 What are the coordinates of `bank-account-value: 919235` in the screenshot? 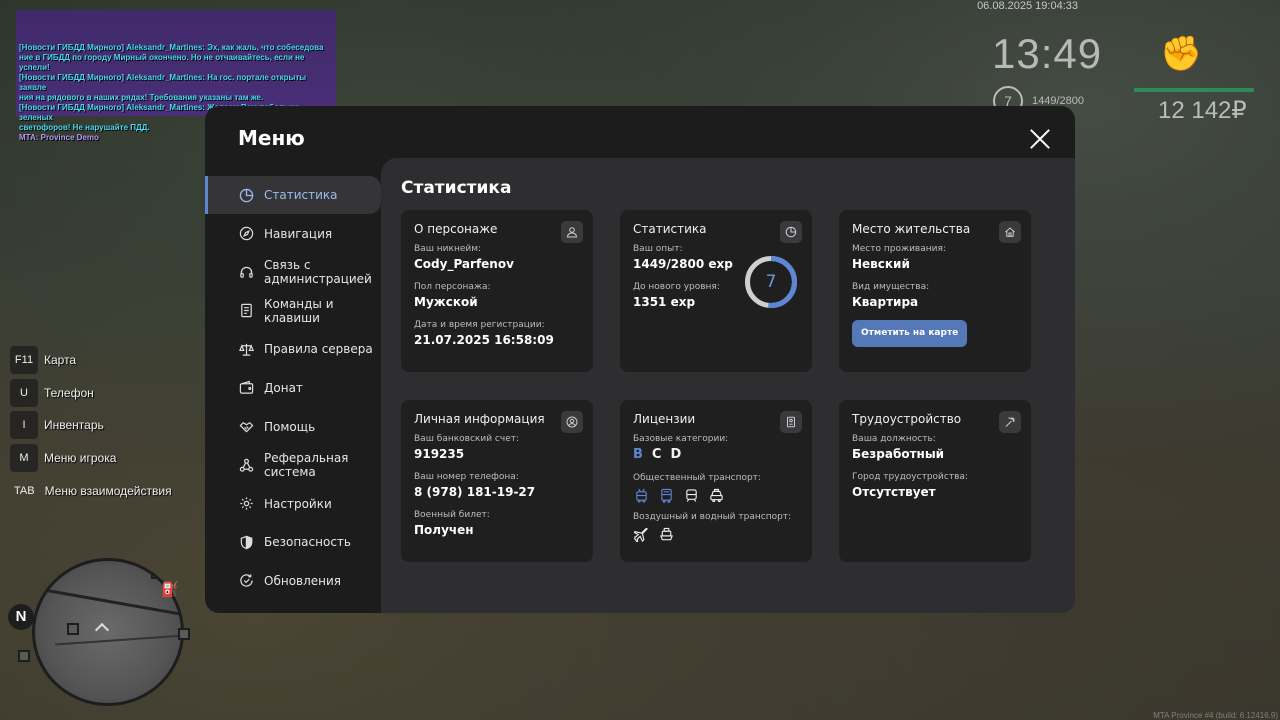 It's located at (439, 454).